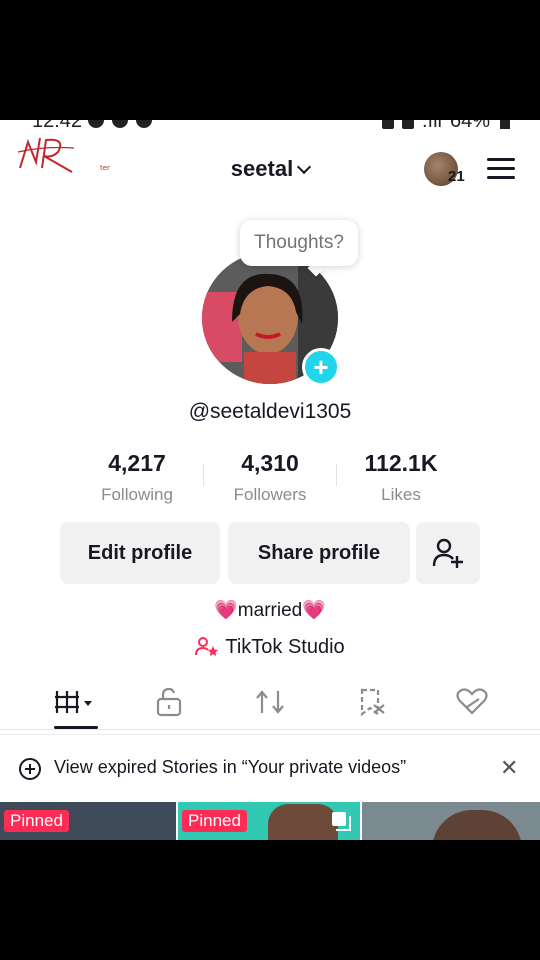 The width and height of the screenshot is (540, 960). What do you see at coordinates (445, 126) in the screenshot?
I see `status-right: .ıll 64%` at bounding box center [445, 126].